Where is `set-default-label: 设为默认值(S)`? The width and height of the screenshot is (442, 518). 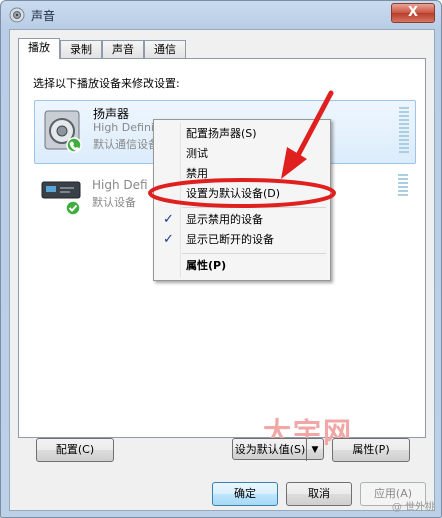
set-default-label: 设为默认值(S) is located at coordinates (270, 449).